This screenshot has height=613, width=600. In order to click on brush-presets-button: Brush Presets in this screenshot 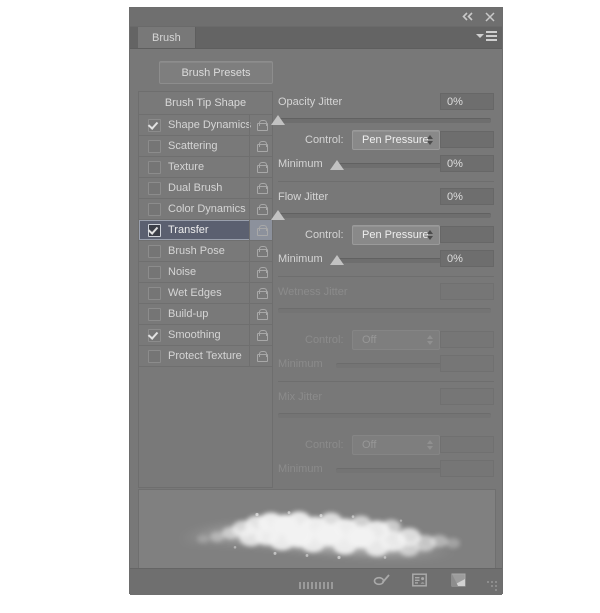, I will do `click(216, 72)`.